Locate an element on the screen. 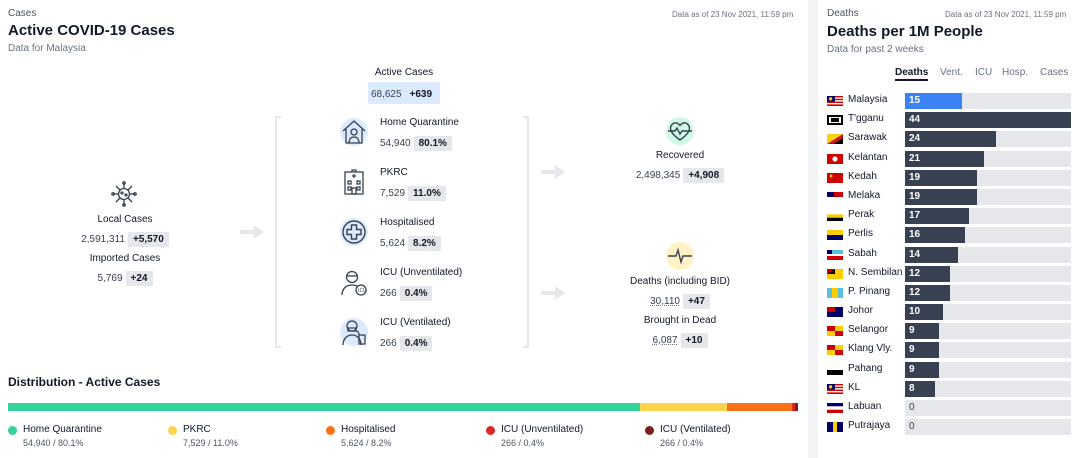  state-row: N. Sembilan 12 is located at coordinates (949, 274).